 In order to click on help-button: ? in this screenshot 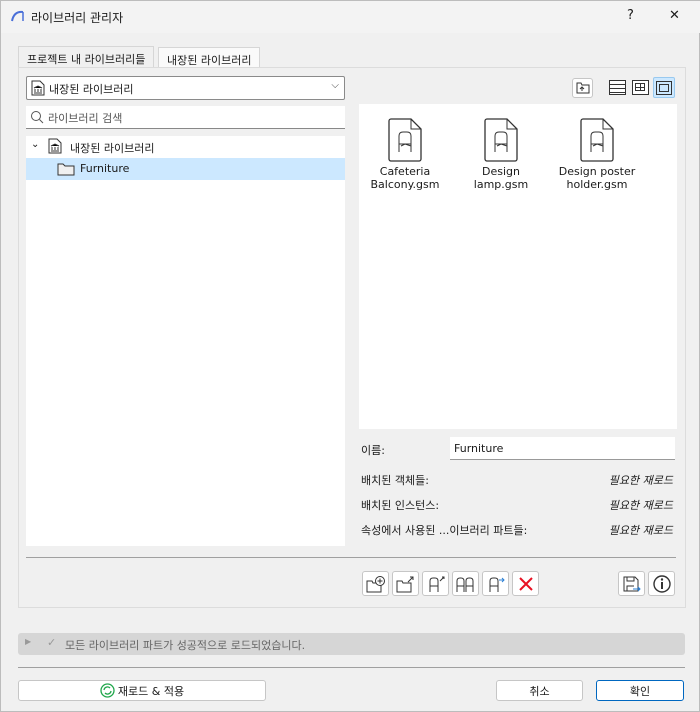, I will do `click(630, 15)`.